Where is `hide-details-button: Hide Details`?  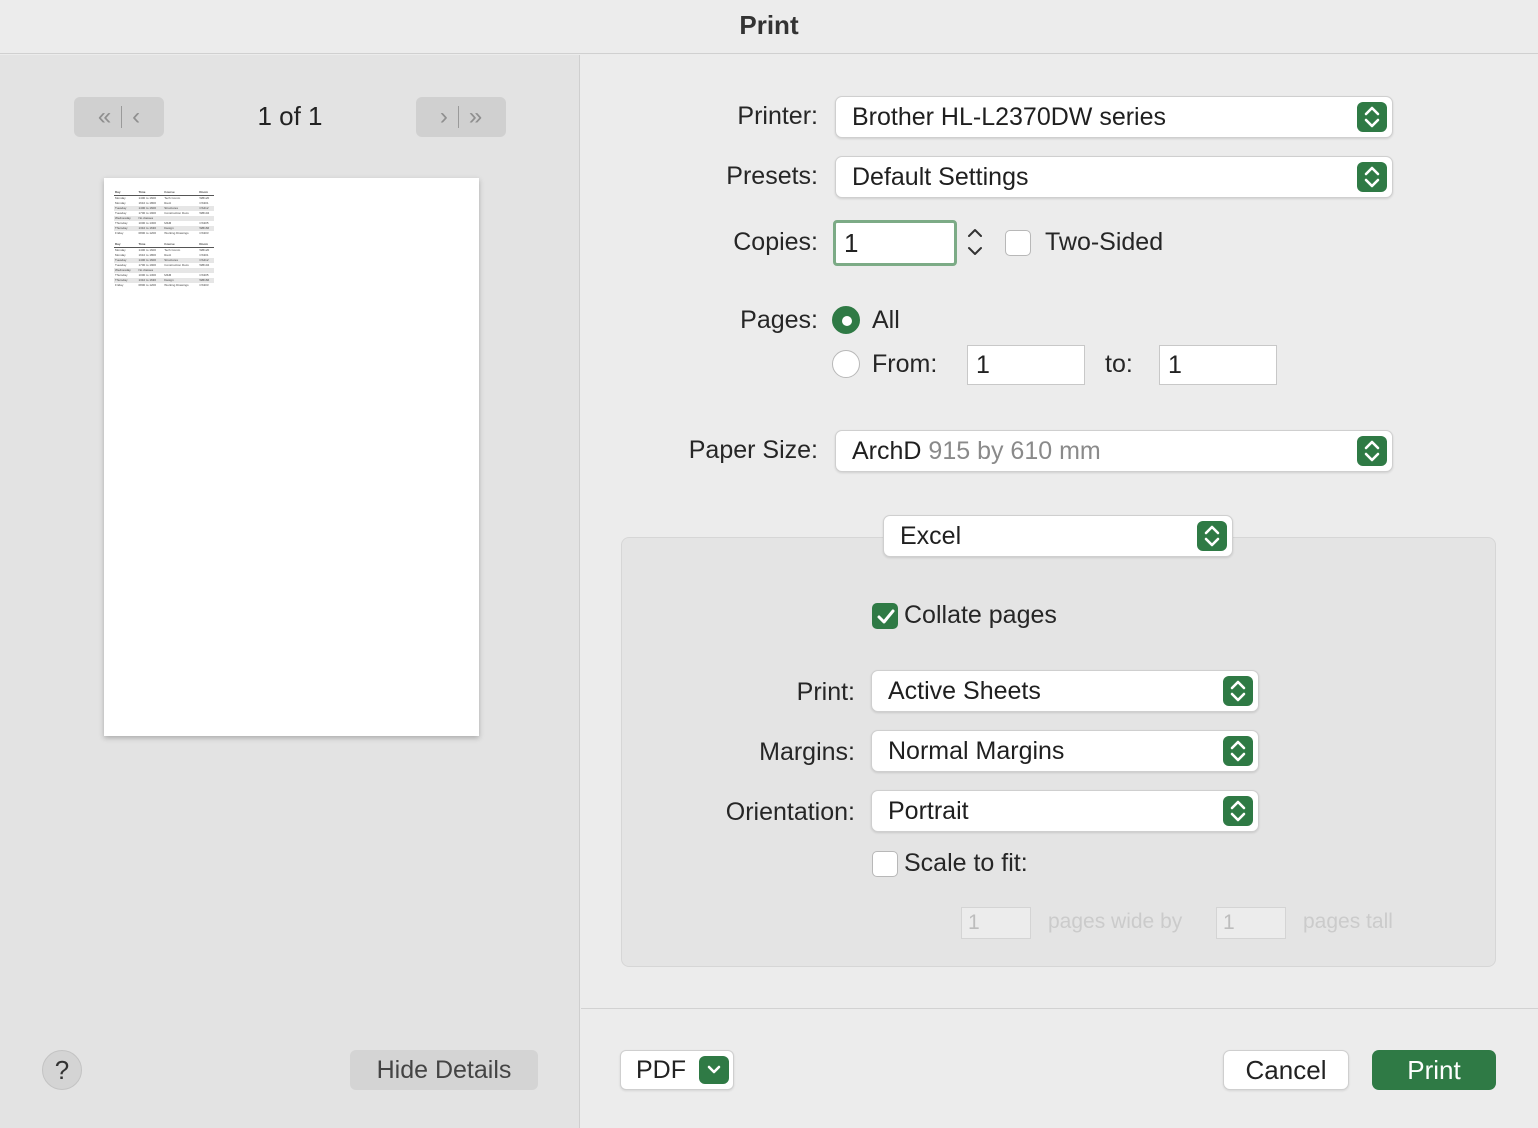 hide-details-button: Hide Details is located at coordinates (444, 1070).